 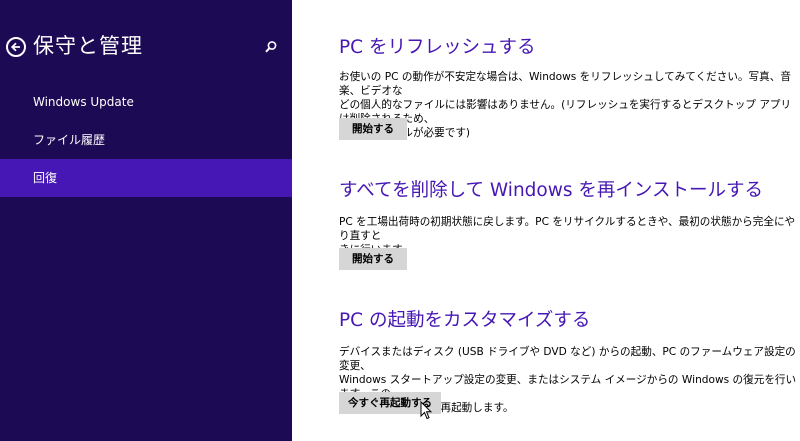 What do you see at coordinates (146, 102) in the screenshot?
I see `sidebar-item-windows-update: Windows Update` at bounding box center [146, 102].